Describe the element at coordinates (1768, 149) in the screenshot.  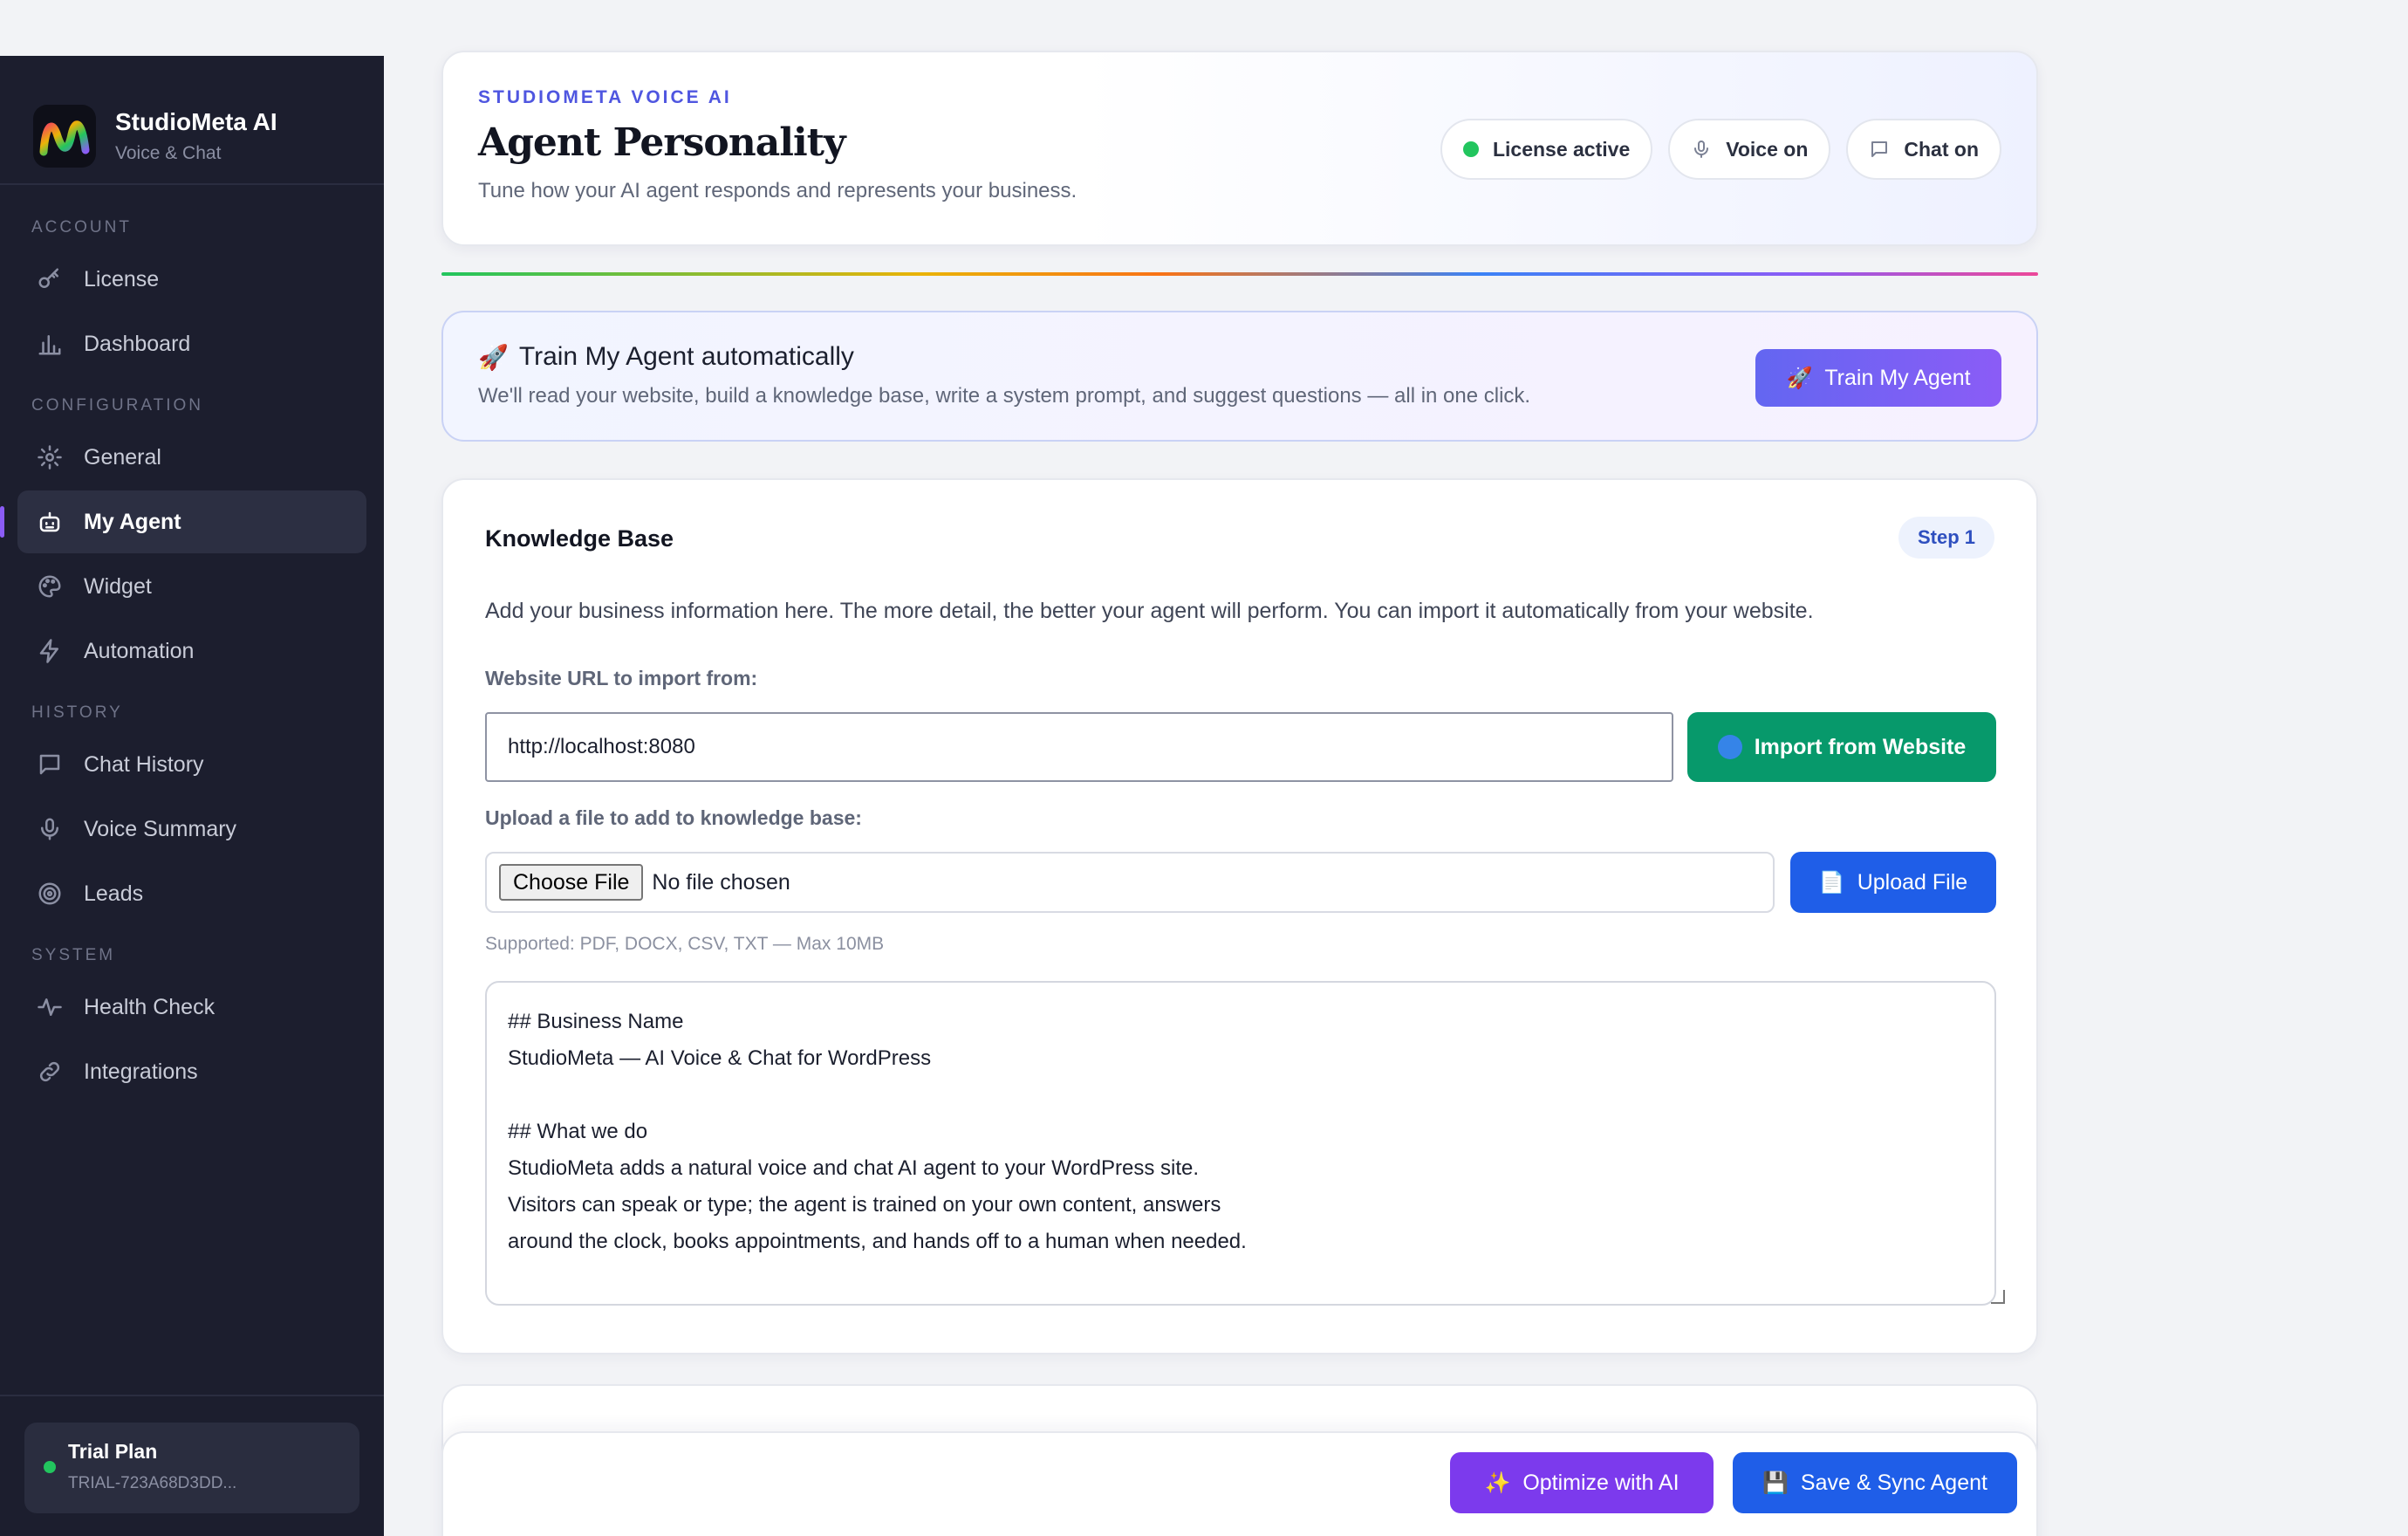
I see `voice-status-label: Voice on` at that location.